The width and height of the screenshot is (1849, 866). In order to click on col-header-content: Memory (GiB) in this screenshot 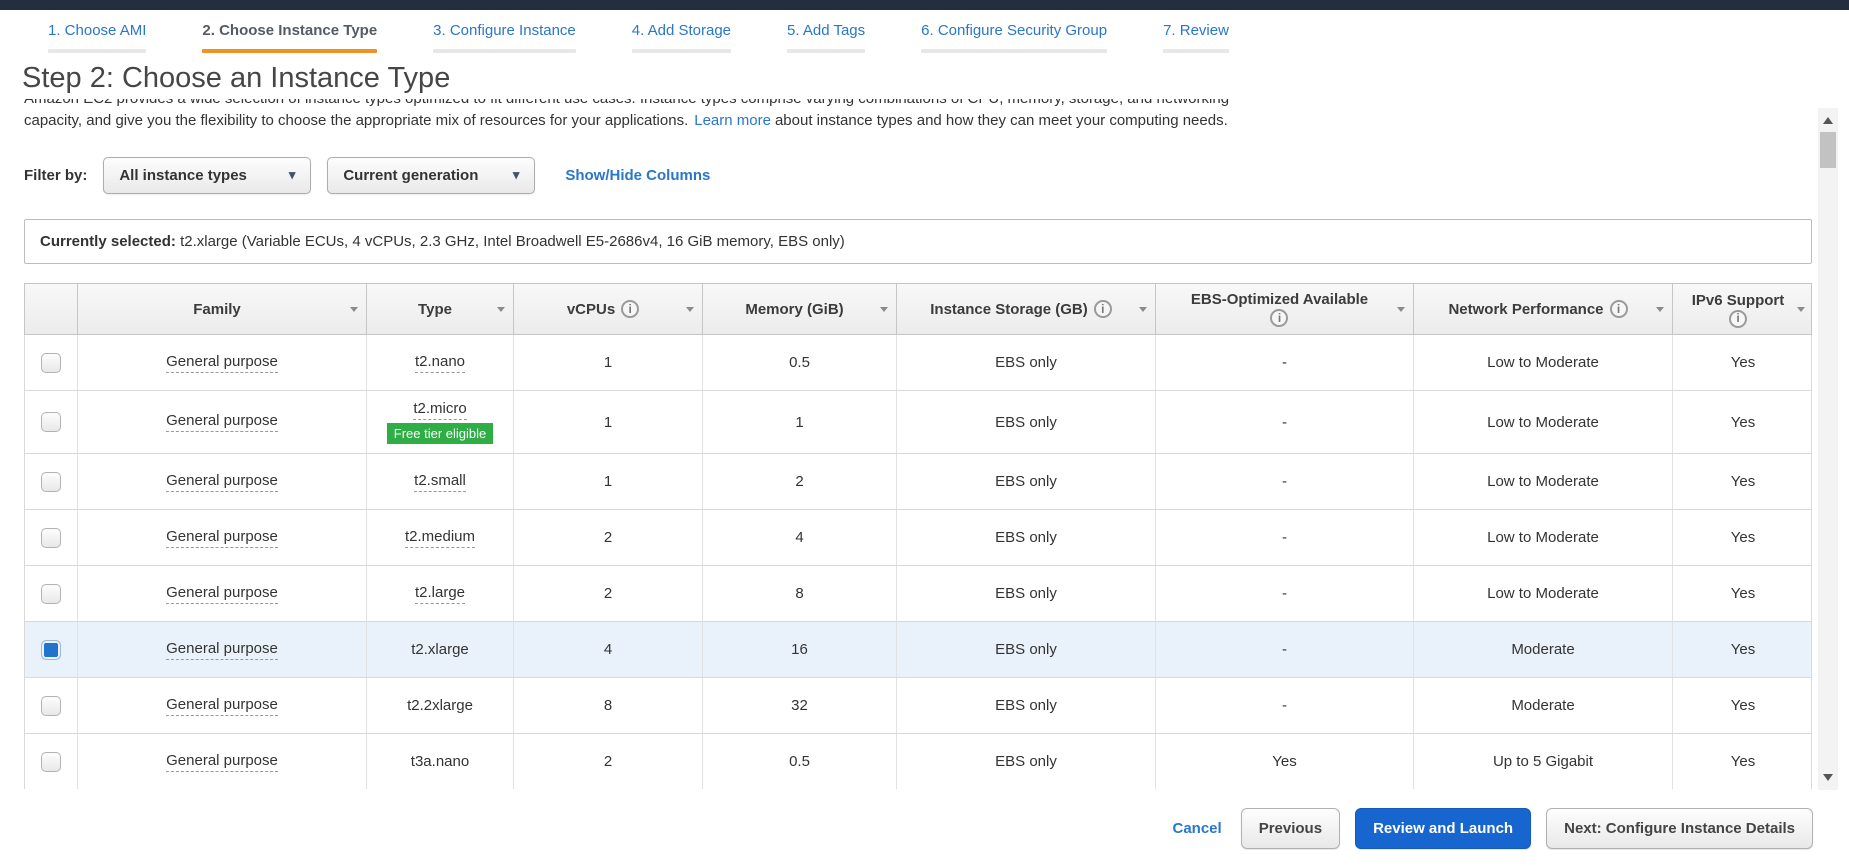, I will do `click(794, 309)`.